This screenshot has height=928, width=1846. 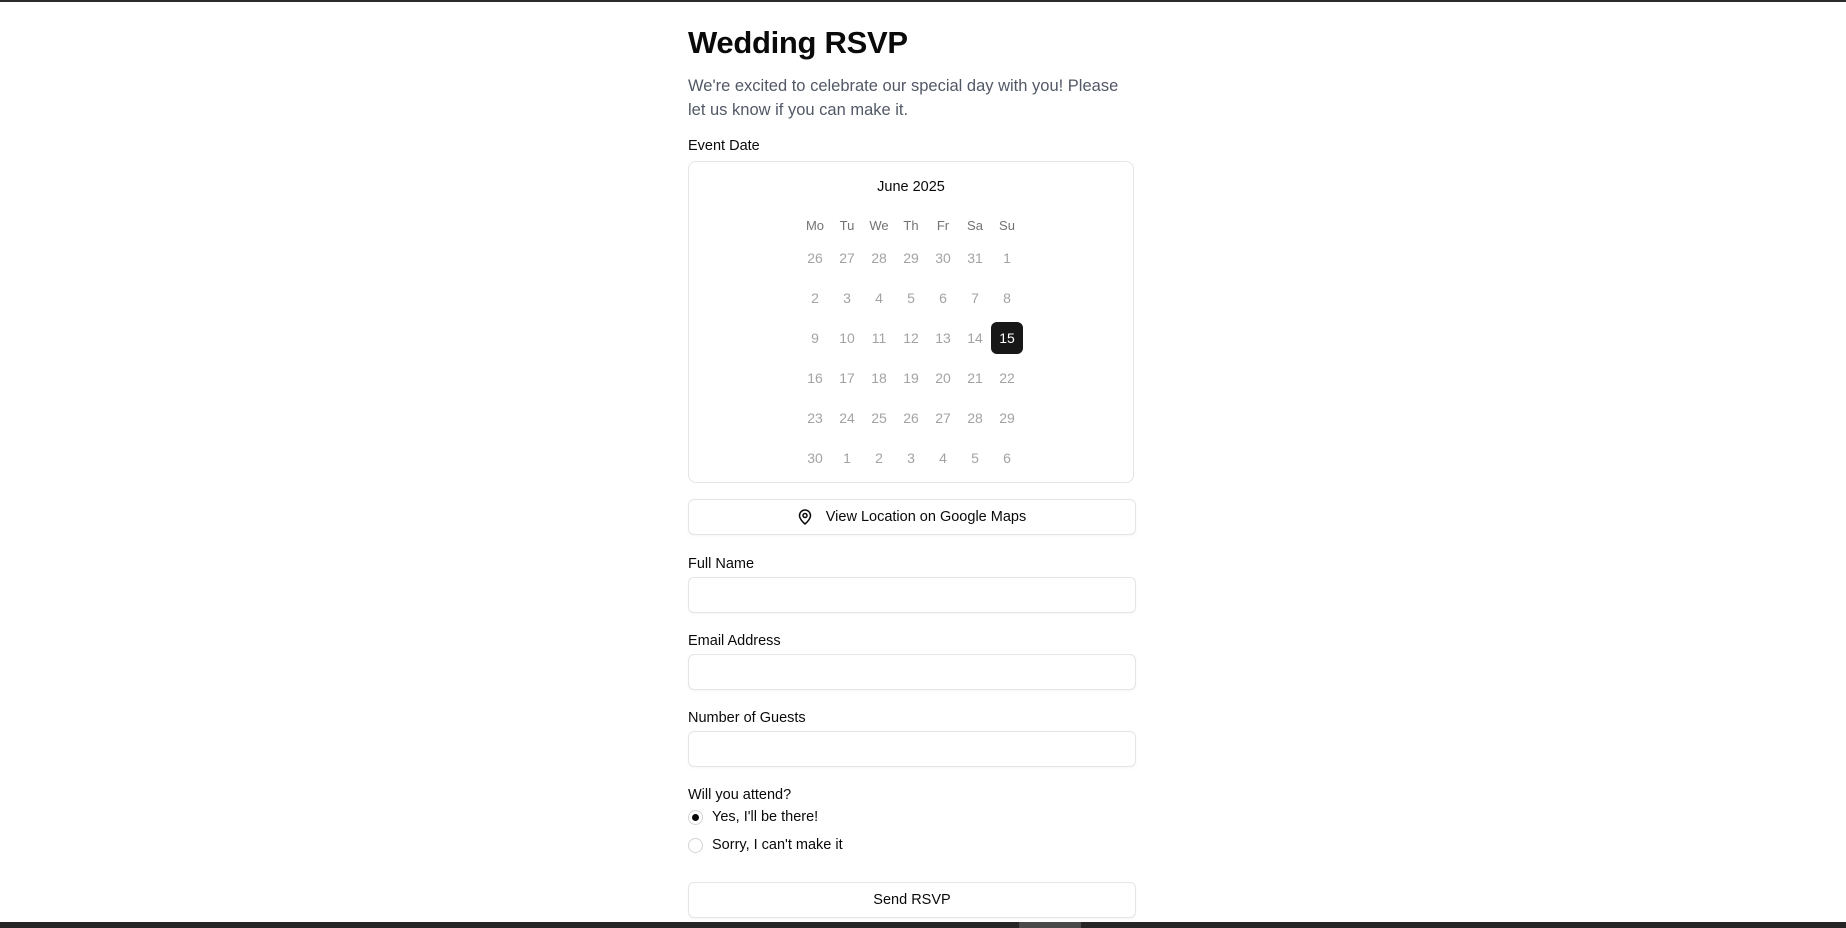 What do you see at coordinates (975, 298) in the screenshot?
I see `calendar-day: 7` at bounding box center [975, 298].